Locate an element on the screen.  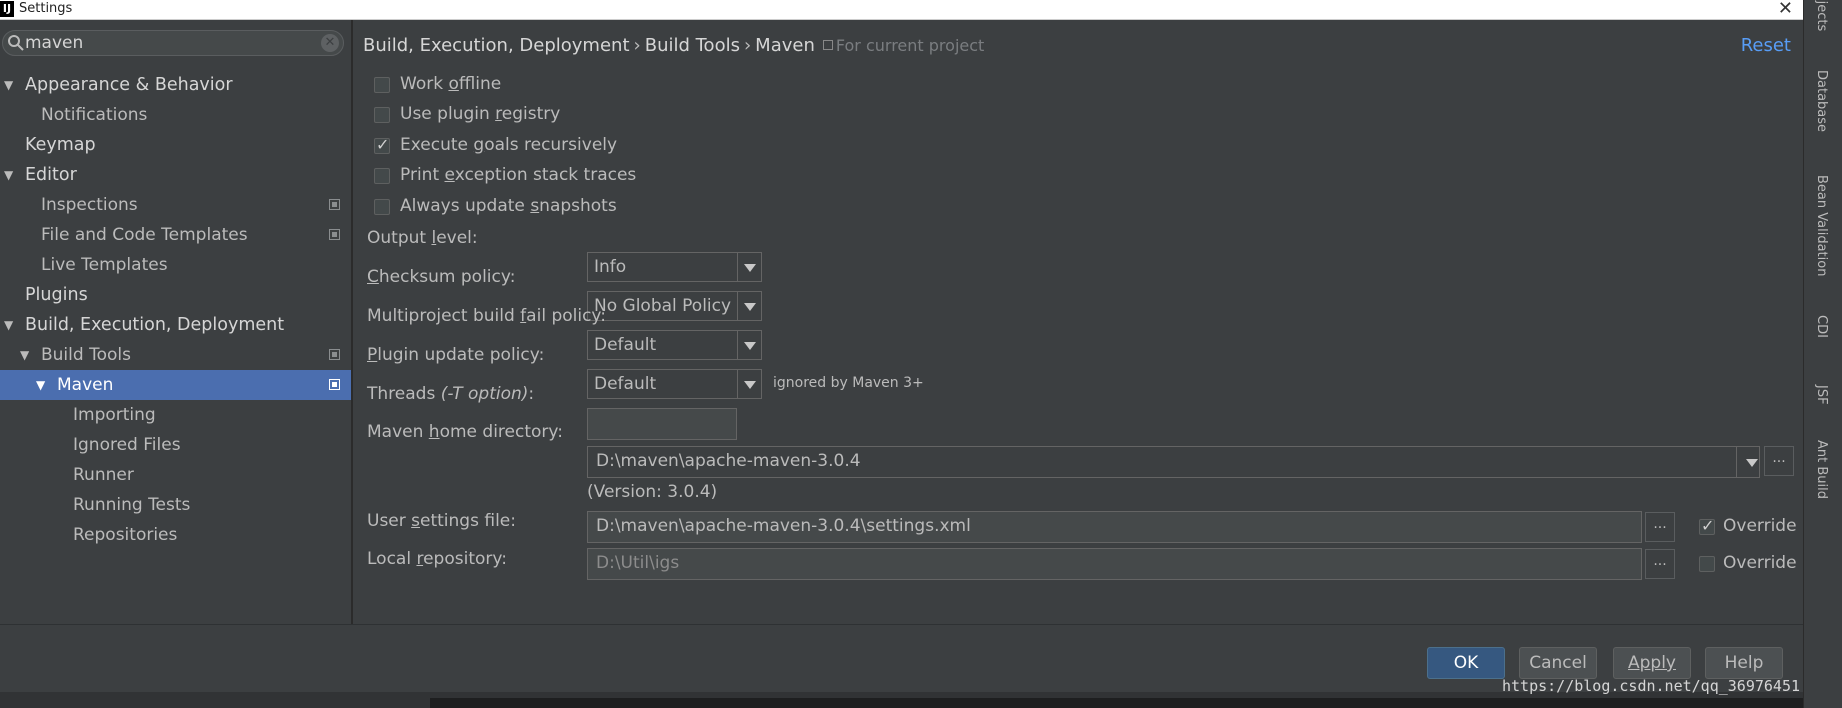
tree-item-build-tools: ▼ Build Tools is located at coordinates (175, 355).